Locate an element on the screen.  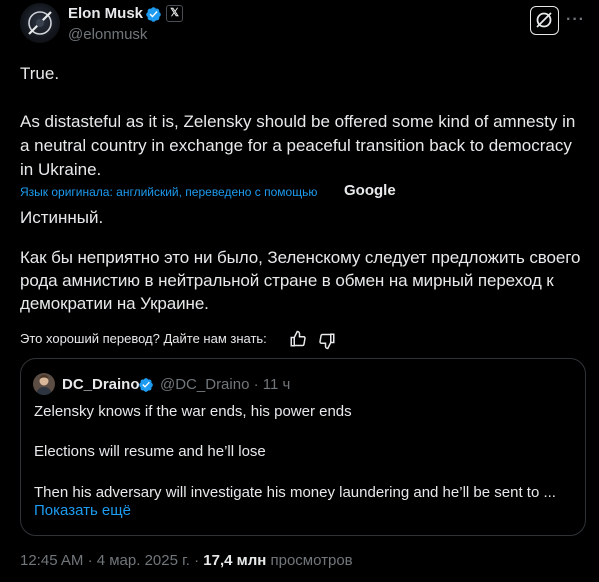
views-count: 17,4 млн is located at coordinates (235, 560).